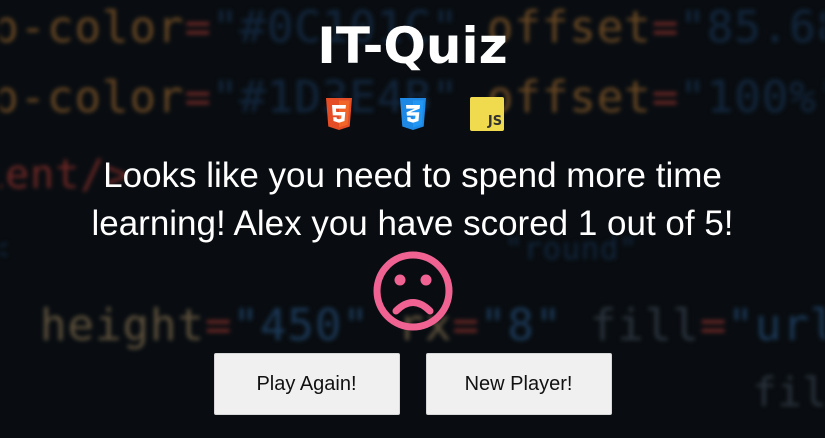 The width and height of the screenshot is (825, 438). Describe the element at coordinates (518, 384) in the screenshot. I see `new-player-button: New Player!` at that location.